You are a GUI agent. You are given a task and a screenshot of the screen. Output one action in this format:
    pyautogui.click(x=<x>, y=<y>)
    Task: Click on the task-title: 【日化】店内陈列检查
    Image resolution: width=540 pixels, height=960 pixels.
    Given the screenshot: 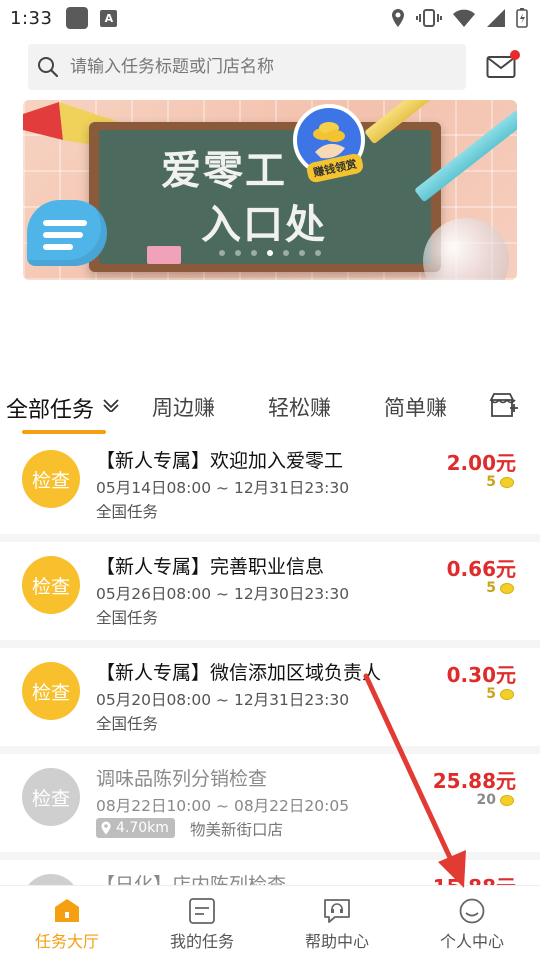 What is the action you would take?
    pyautogui.click(x=191, y=880)
    